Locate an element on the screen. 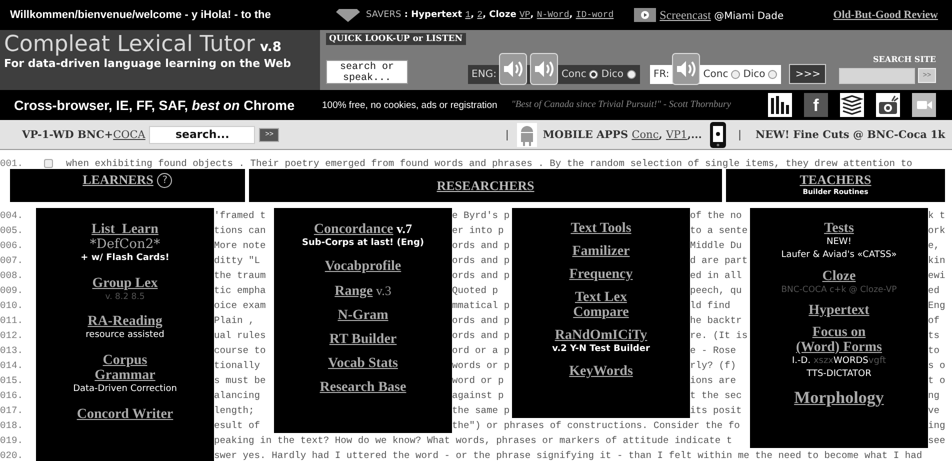 The height and width of the screenshot is (461, 952). savers-link: 2 is located at coordinates (480, 15).